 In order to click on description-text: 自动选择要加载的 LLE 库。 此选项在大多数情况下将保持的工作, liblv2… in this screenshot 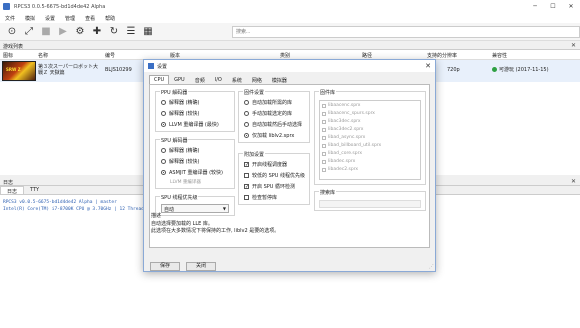, I will do `click(215, 227)`.